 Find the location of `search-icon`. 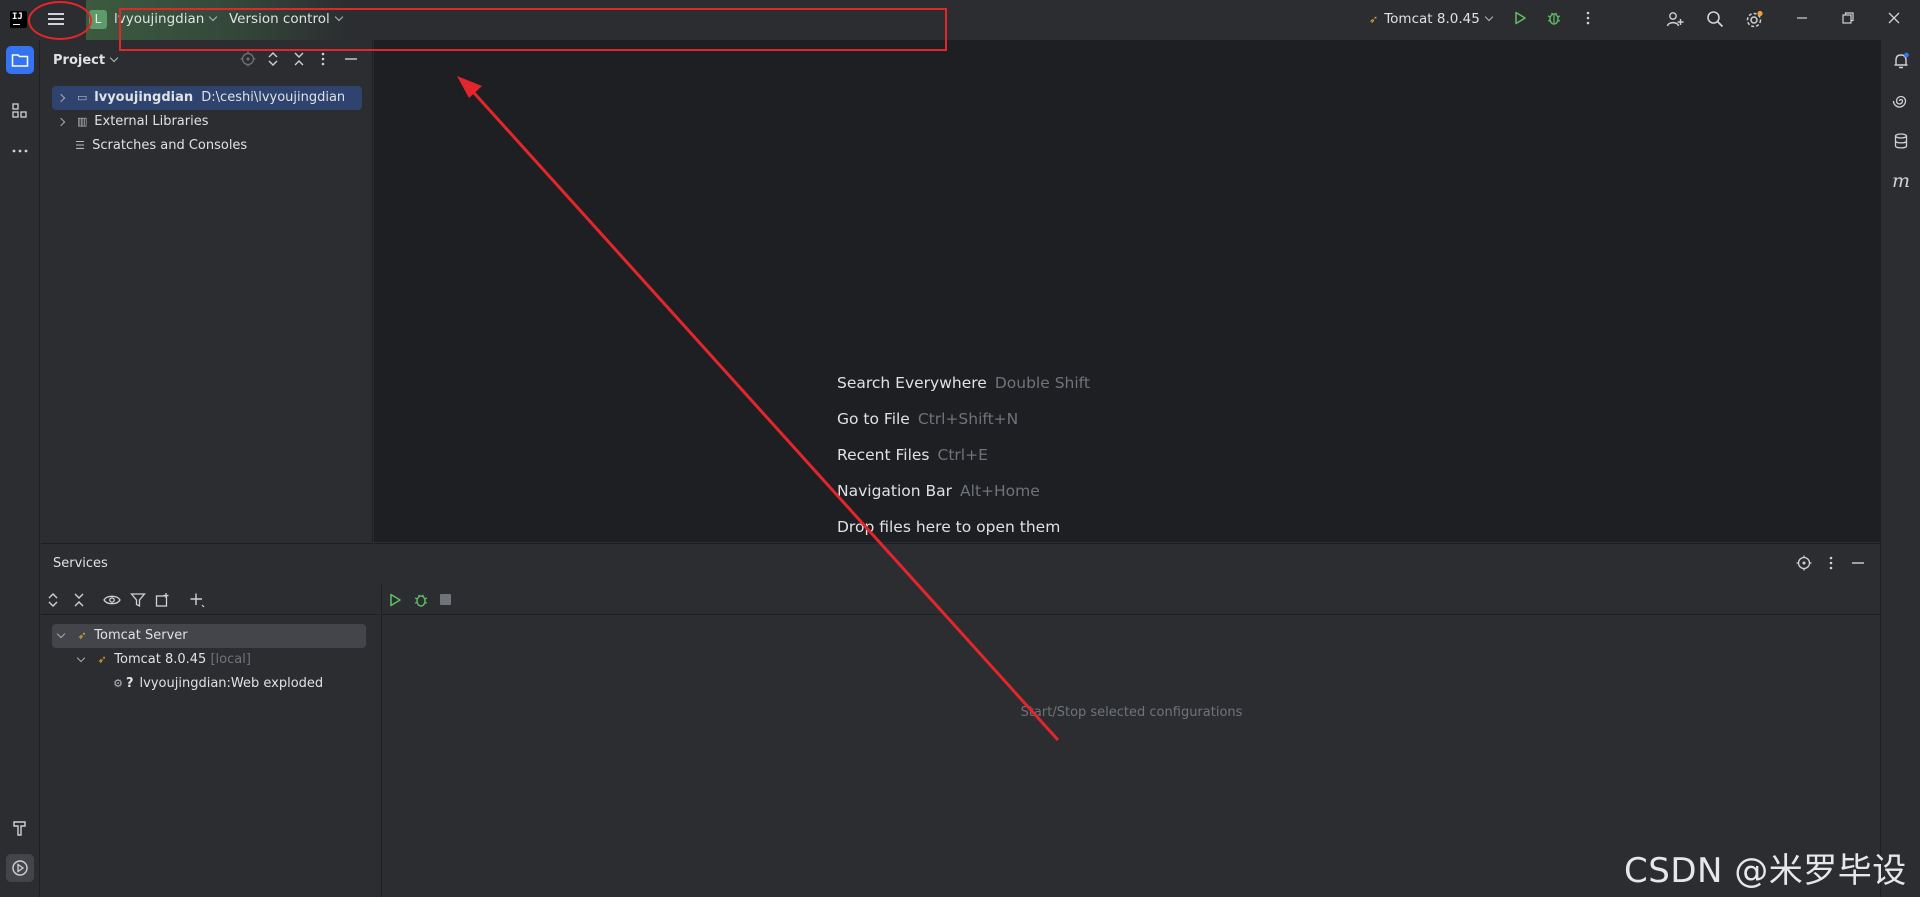

search-icon is located at coordinates (1715, 20).